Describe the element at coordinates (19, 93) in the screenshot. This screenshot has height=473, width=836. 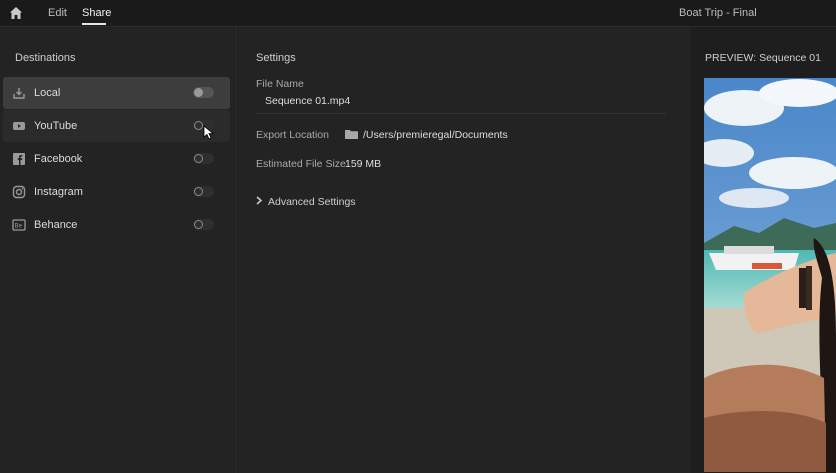
I see `download-icon` at that location.